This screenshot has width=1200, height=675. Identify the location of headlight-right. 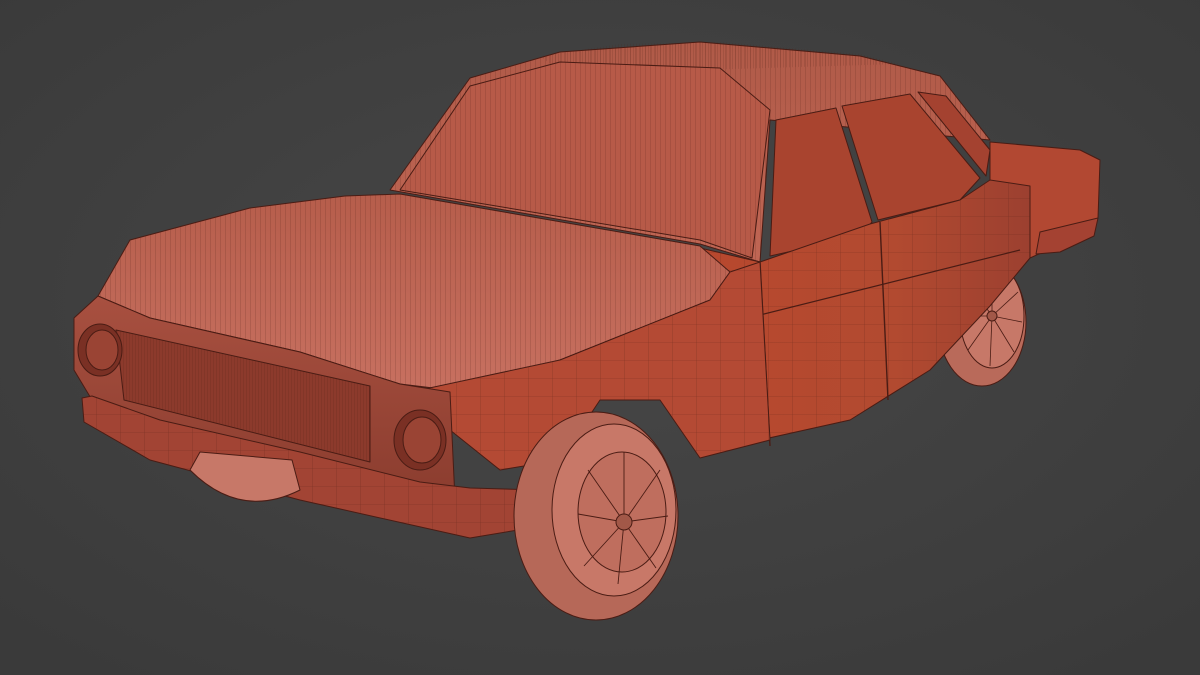
(420, 440).